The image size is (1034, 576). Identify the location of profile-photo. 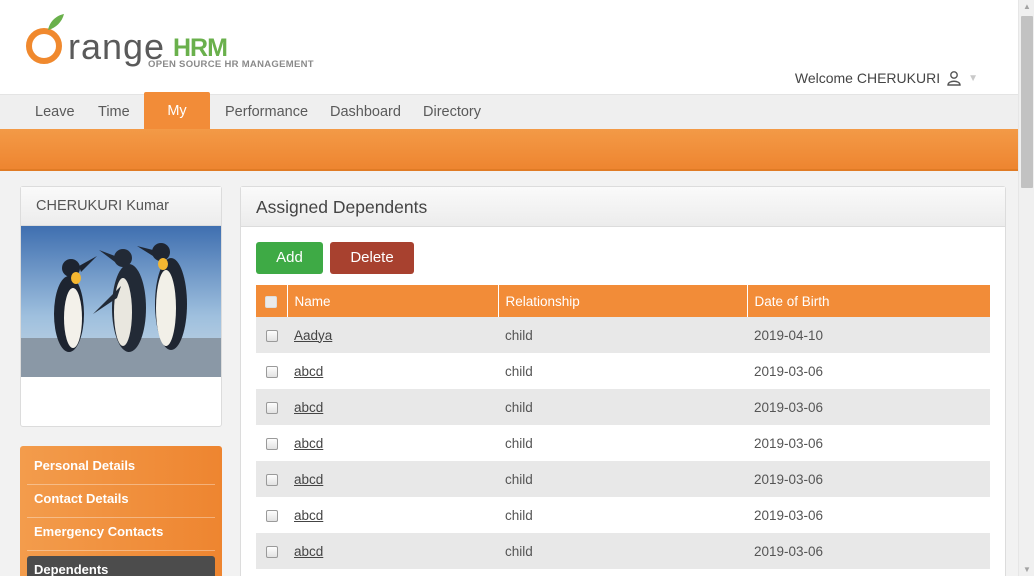
(121, 301).